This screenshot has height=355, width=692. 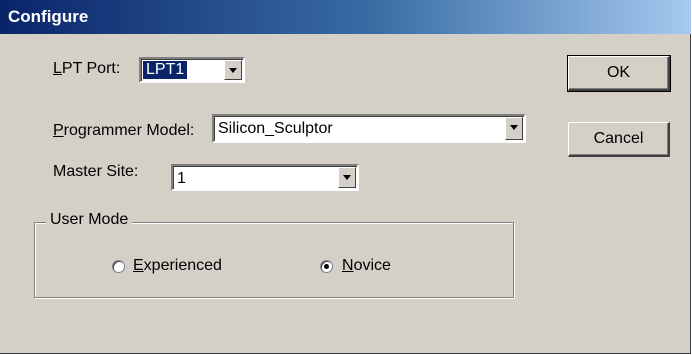 I want to click on programmer-model-value: Silicon_Sculptor, so click(x=275, y=128).